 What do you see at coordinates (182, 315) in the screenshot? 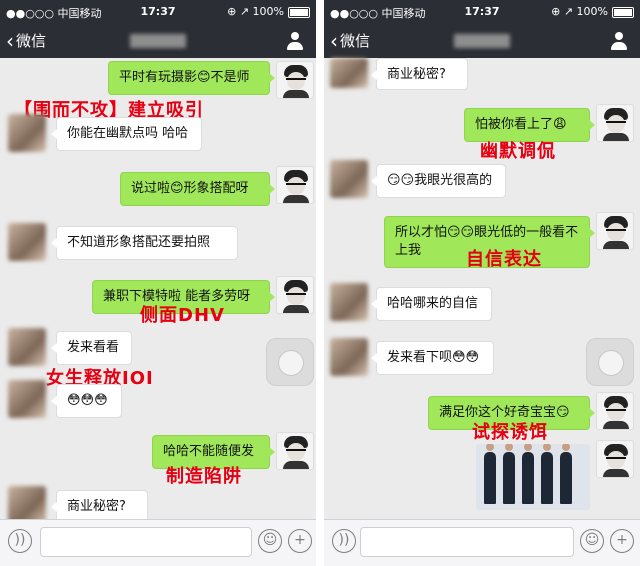
I see `annotation-label: 侧面DHV` at bounding box center [182, 315].